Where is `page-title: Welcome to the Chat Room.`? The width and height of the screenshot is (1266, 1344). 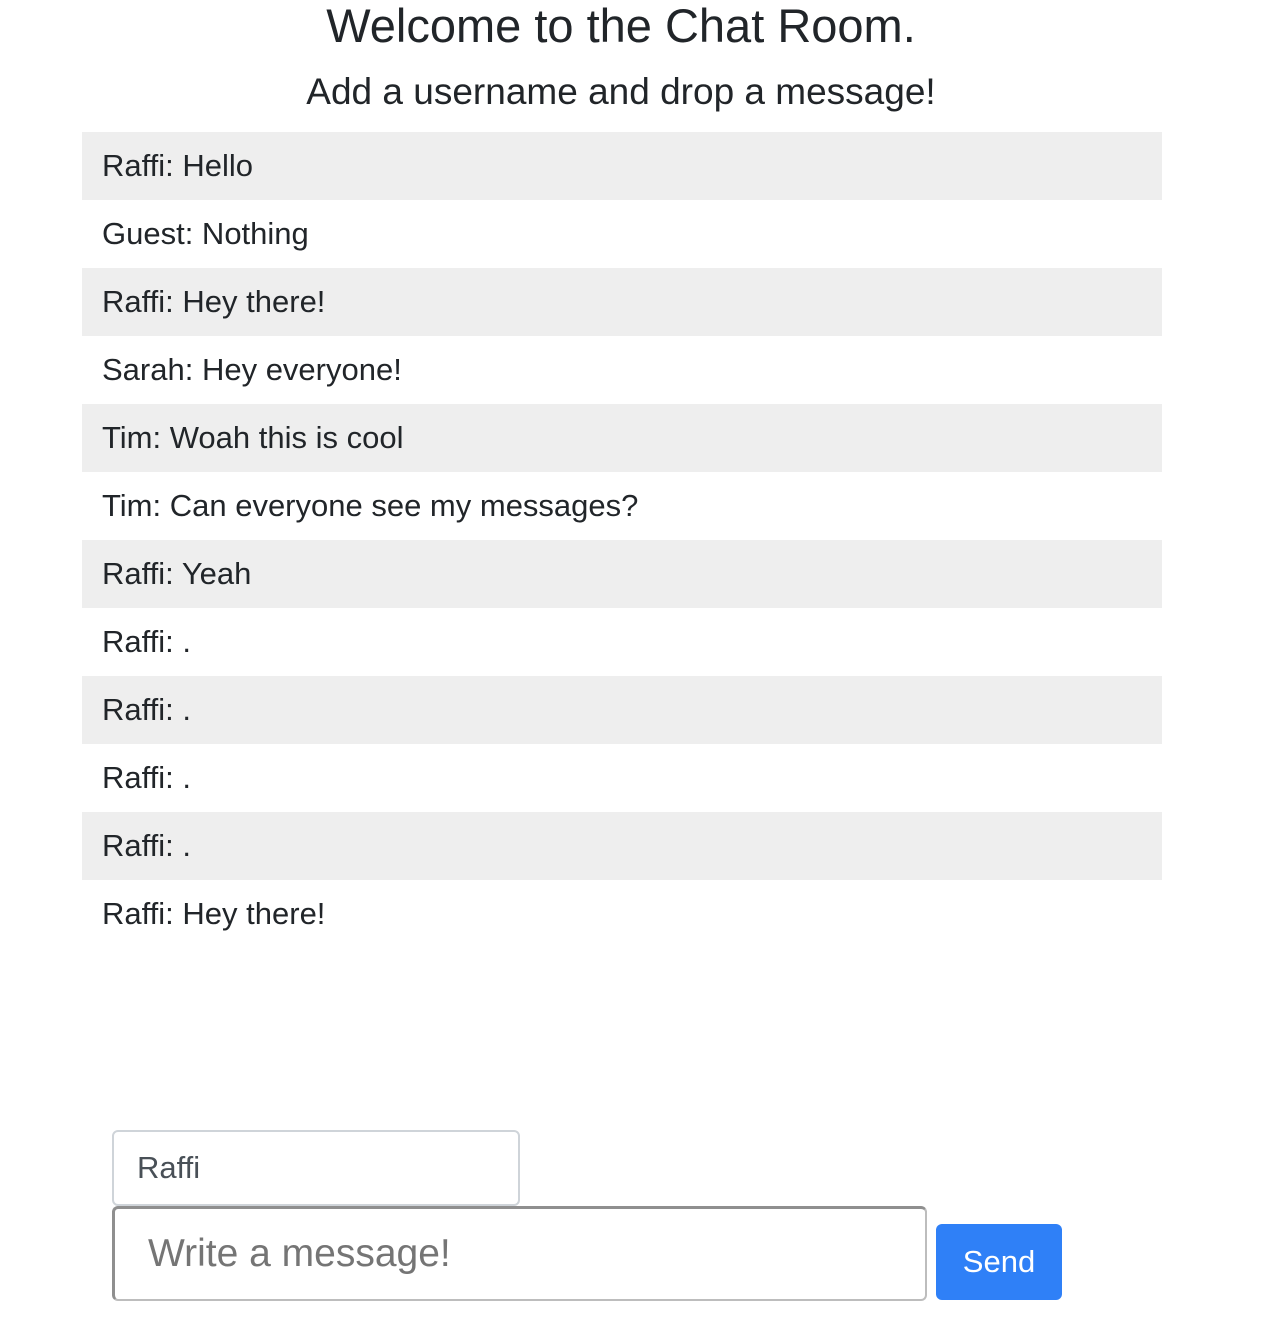
page-title: Welcome to the Chat Room. is located at coordinates (621, 26).